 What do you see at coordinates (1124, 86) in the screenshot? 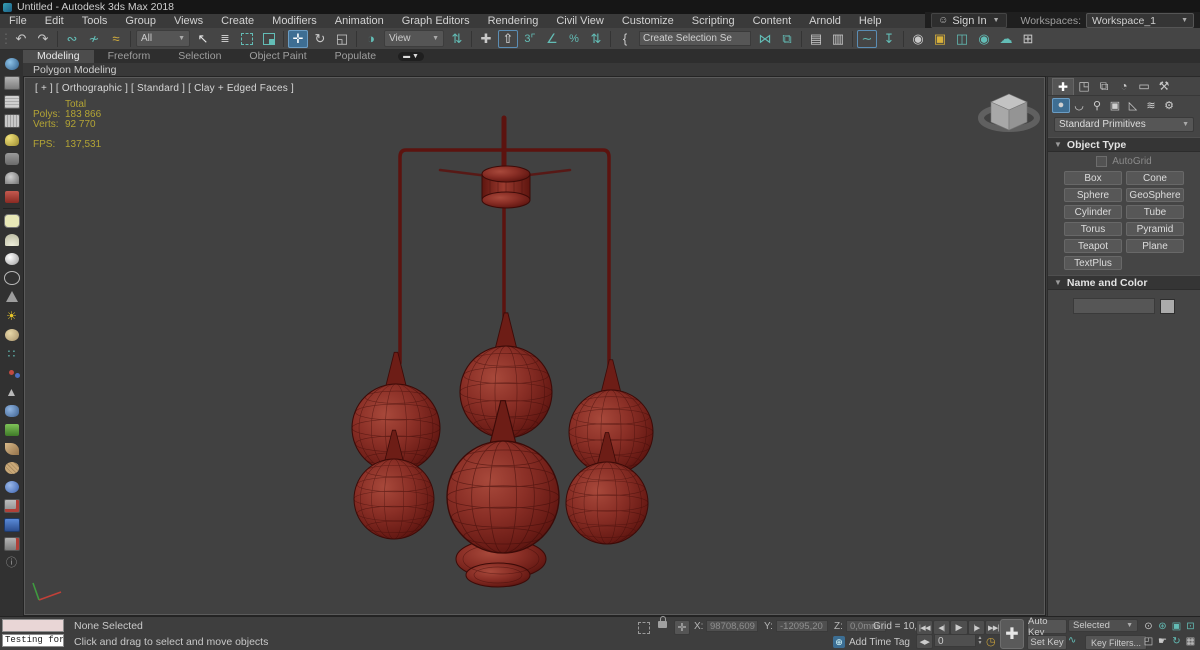
I see `motion-tab-icon: ◔` at bounding box center [1124, 86].